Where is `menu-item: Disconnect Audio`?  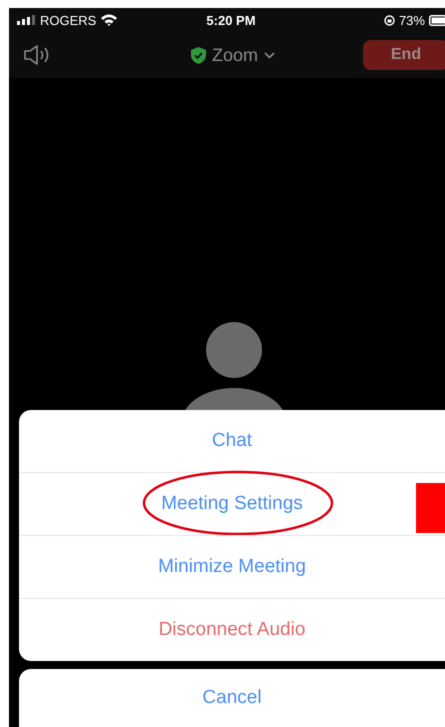
menu-item: Disconnect Audio is located at coordinates (232, 630).